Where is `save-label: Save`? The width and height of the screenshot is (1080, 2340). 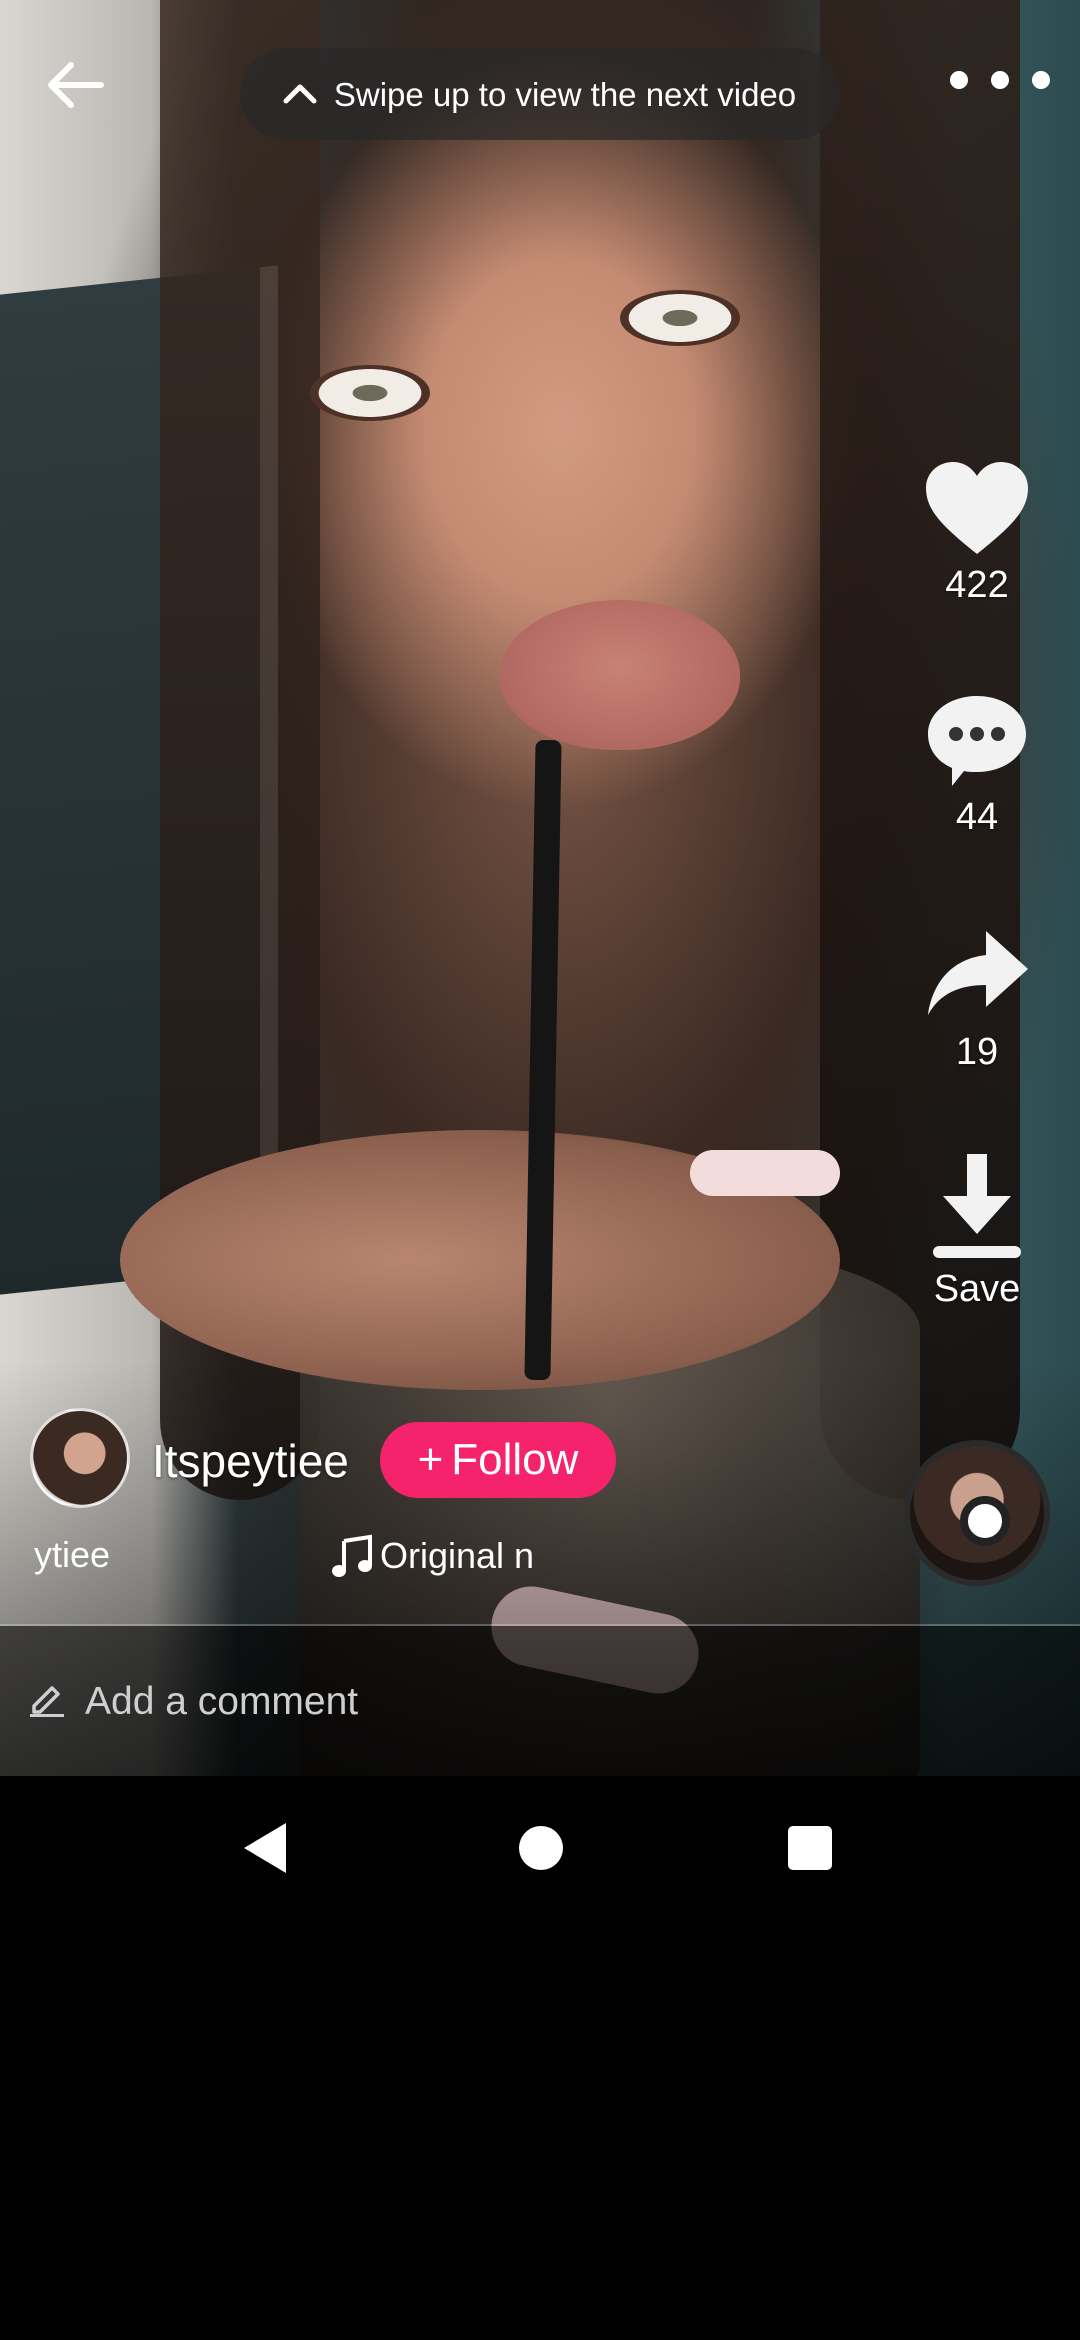 save-label: Save is located at coordinates (977, 1289).